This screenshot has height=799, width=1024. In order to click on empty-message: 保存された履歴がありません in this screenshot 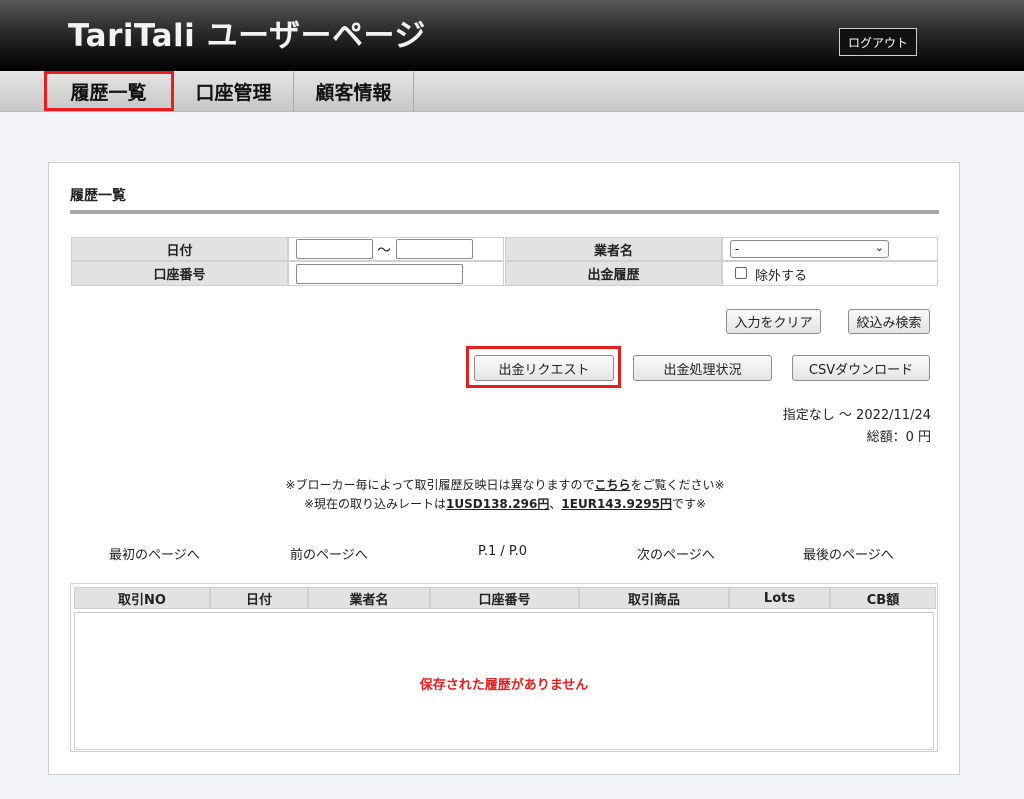, I will do `click(504, 685)`.